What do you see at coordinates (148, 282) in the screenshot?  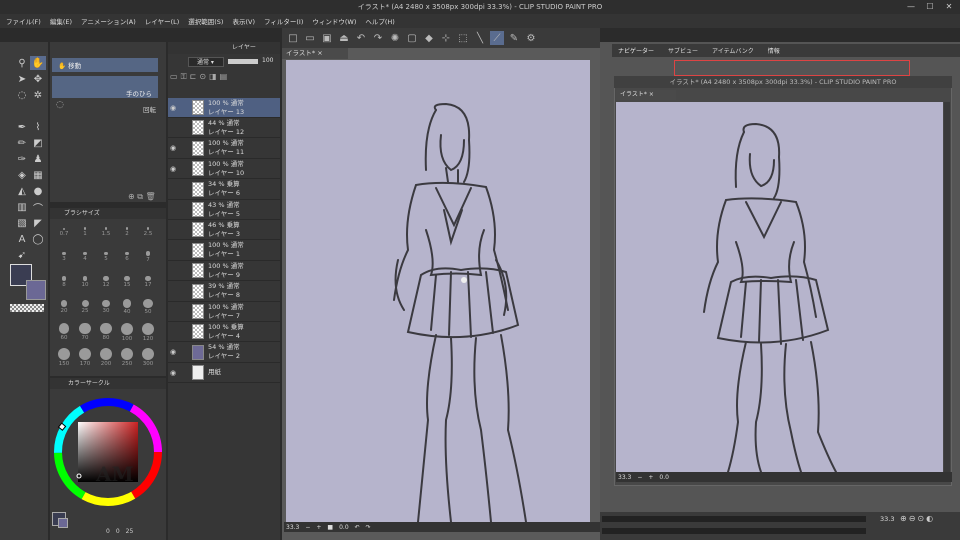 I see `brush-size-preset: 17` at bounding box center [148, 282].